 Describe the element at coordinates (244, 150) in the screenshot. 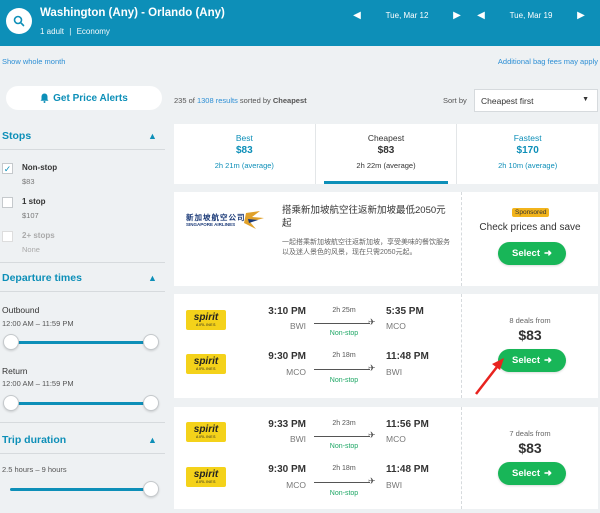

I see `tab-best-price: $83` at that location.